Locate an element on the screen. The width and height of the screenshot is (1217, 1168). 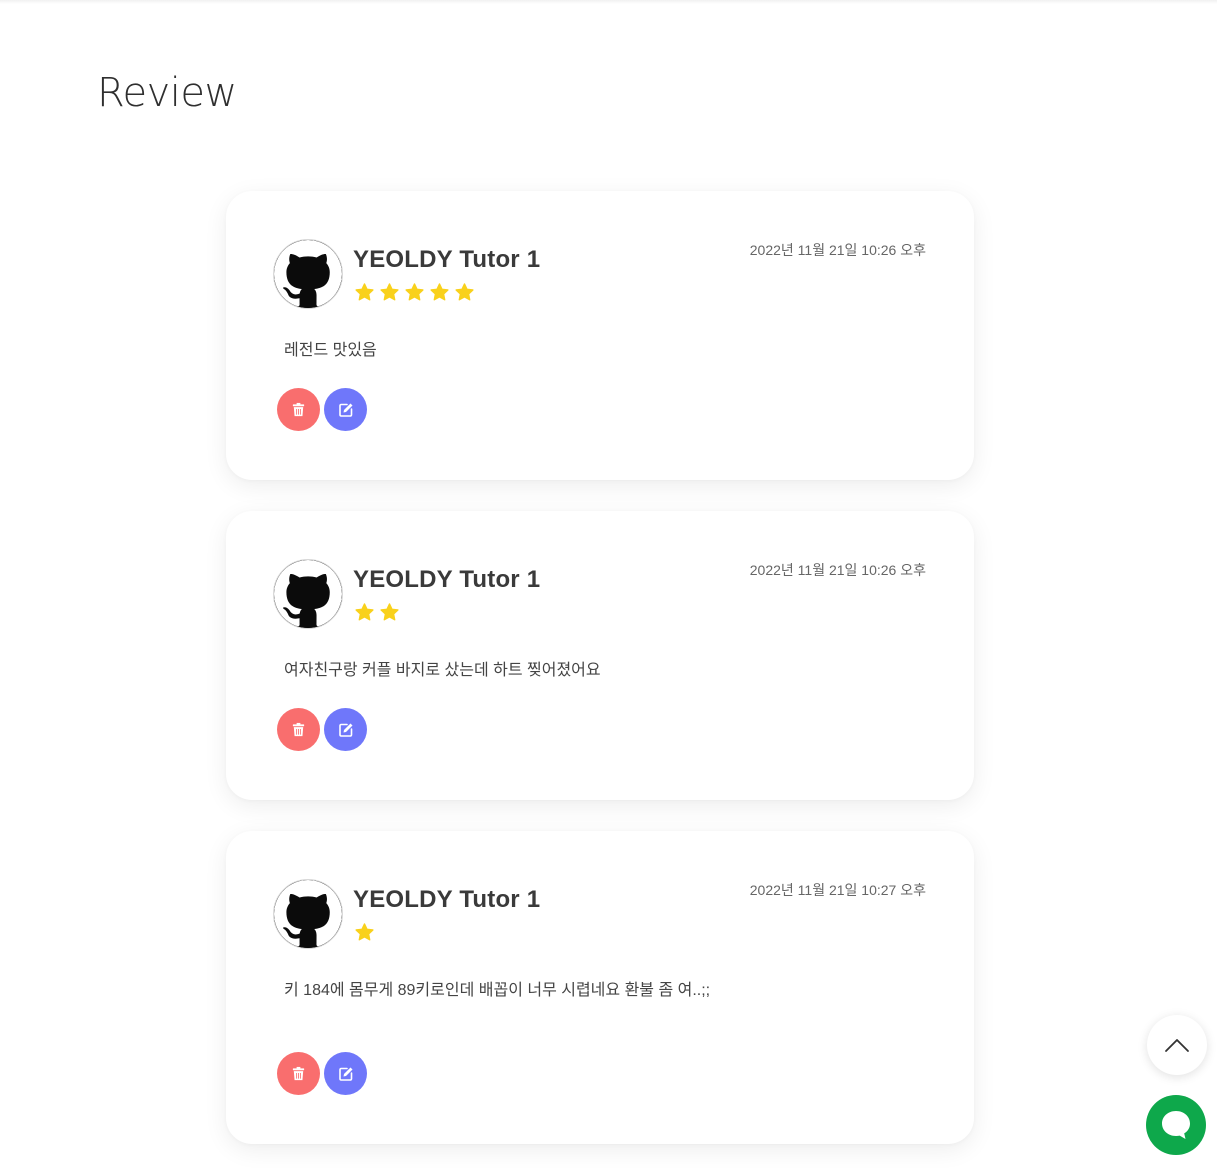
review-content: 여자친구랑 커플 바지로 샀는데 하트 찢어졌어요 is located at coordinates (442, 670).